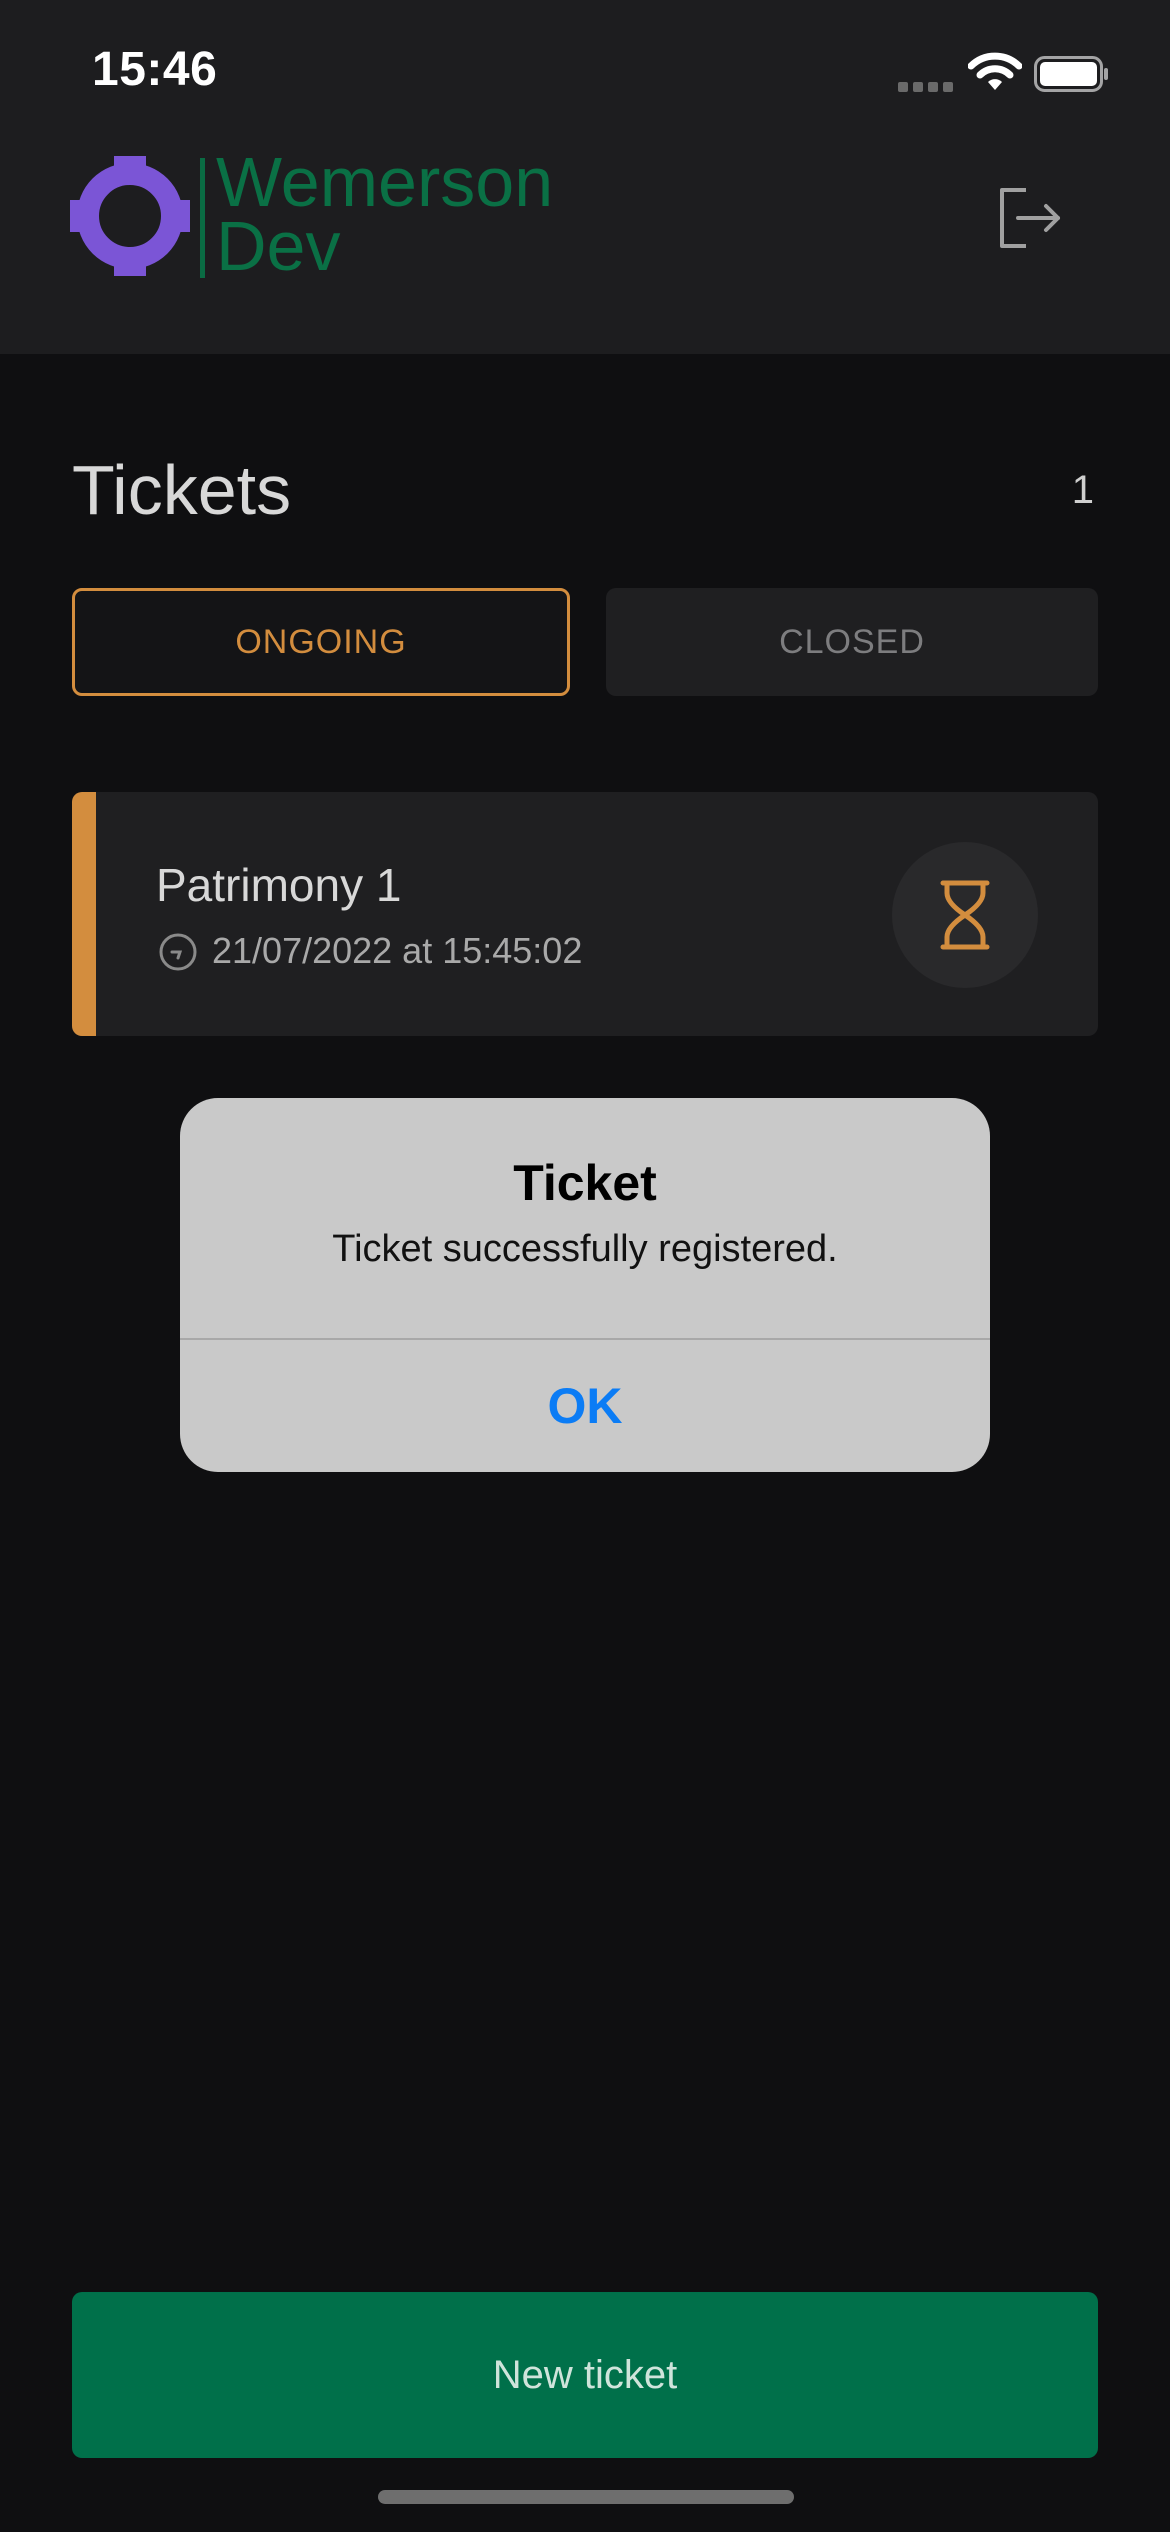  Describe the element at coordinates (926, 87) in the screenshot. I see `signal-icon` at that location.